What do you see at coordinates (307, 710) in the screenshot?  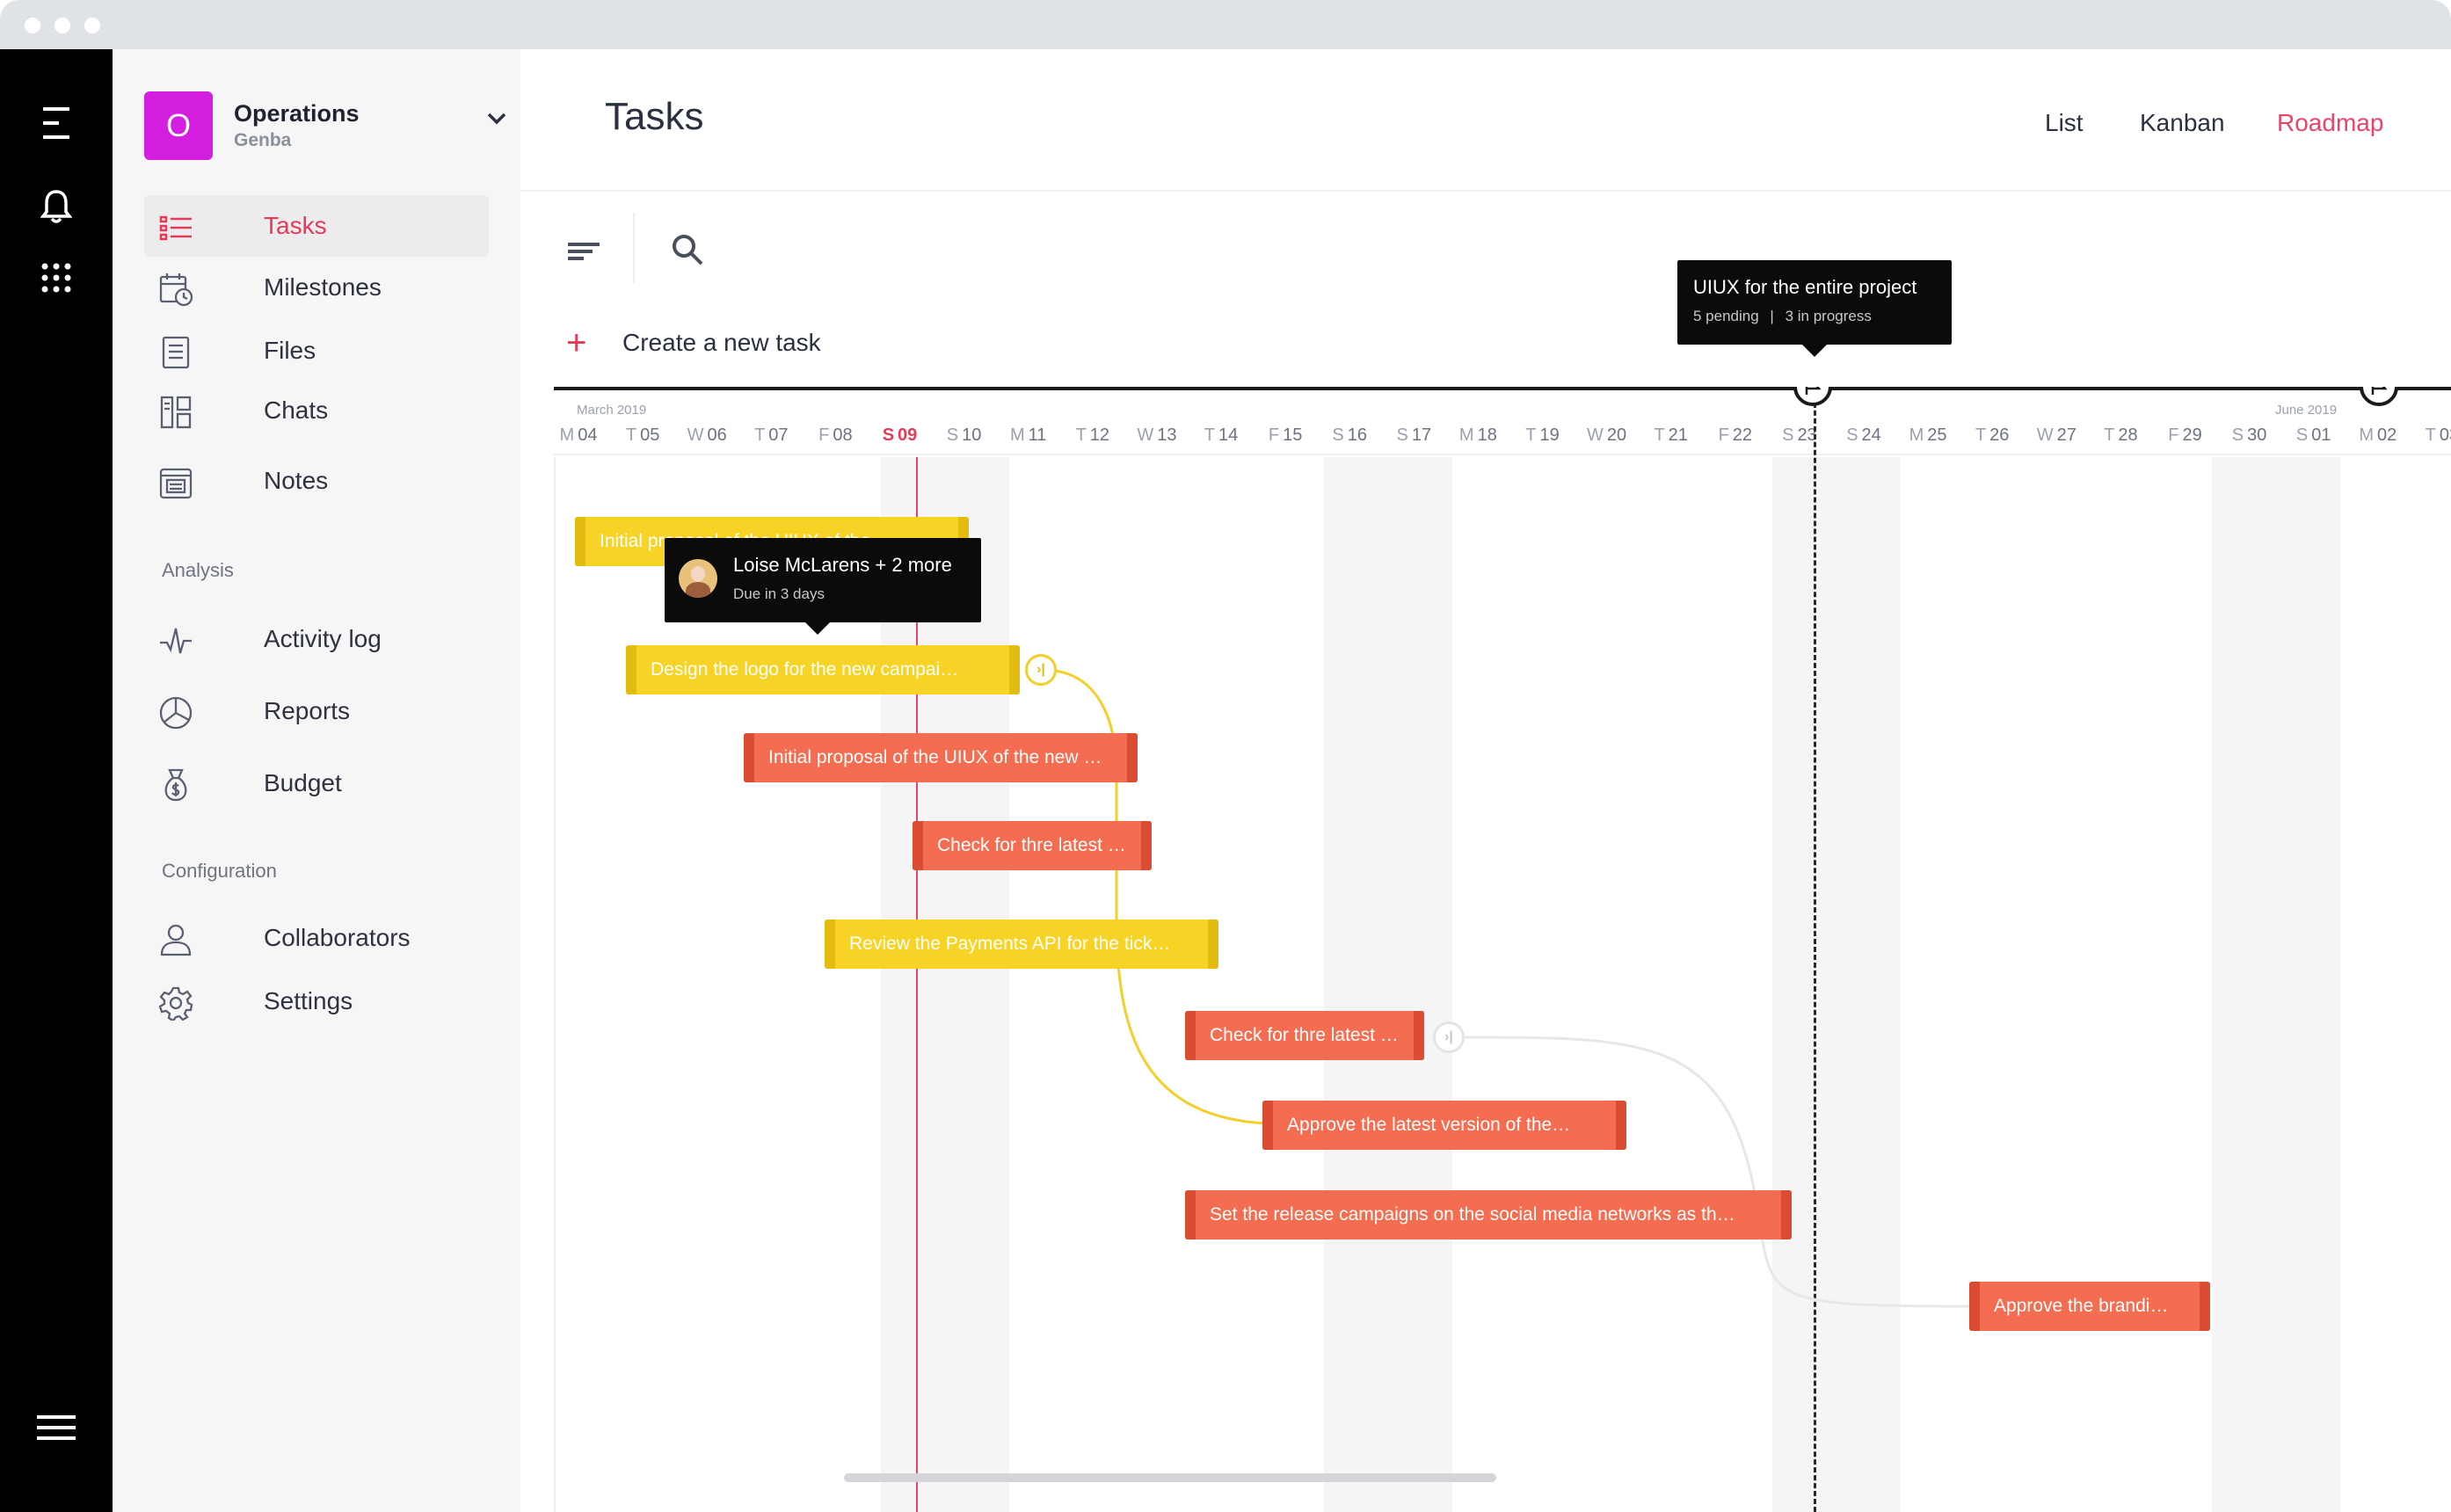 I see `sidebar-item-label: Reports` at bounding box center [307, 710].